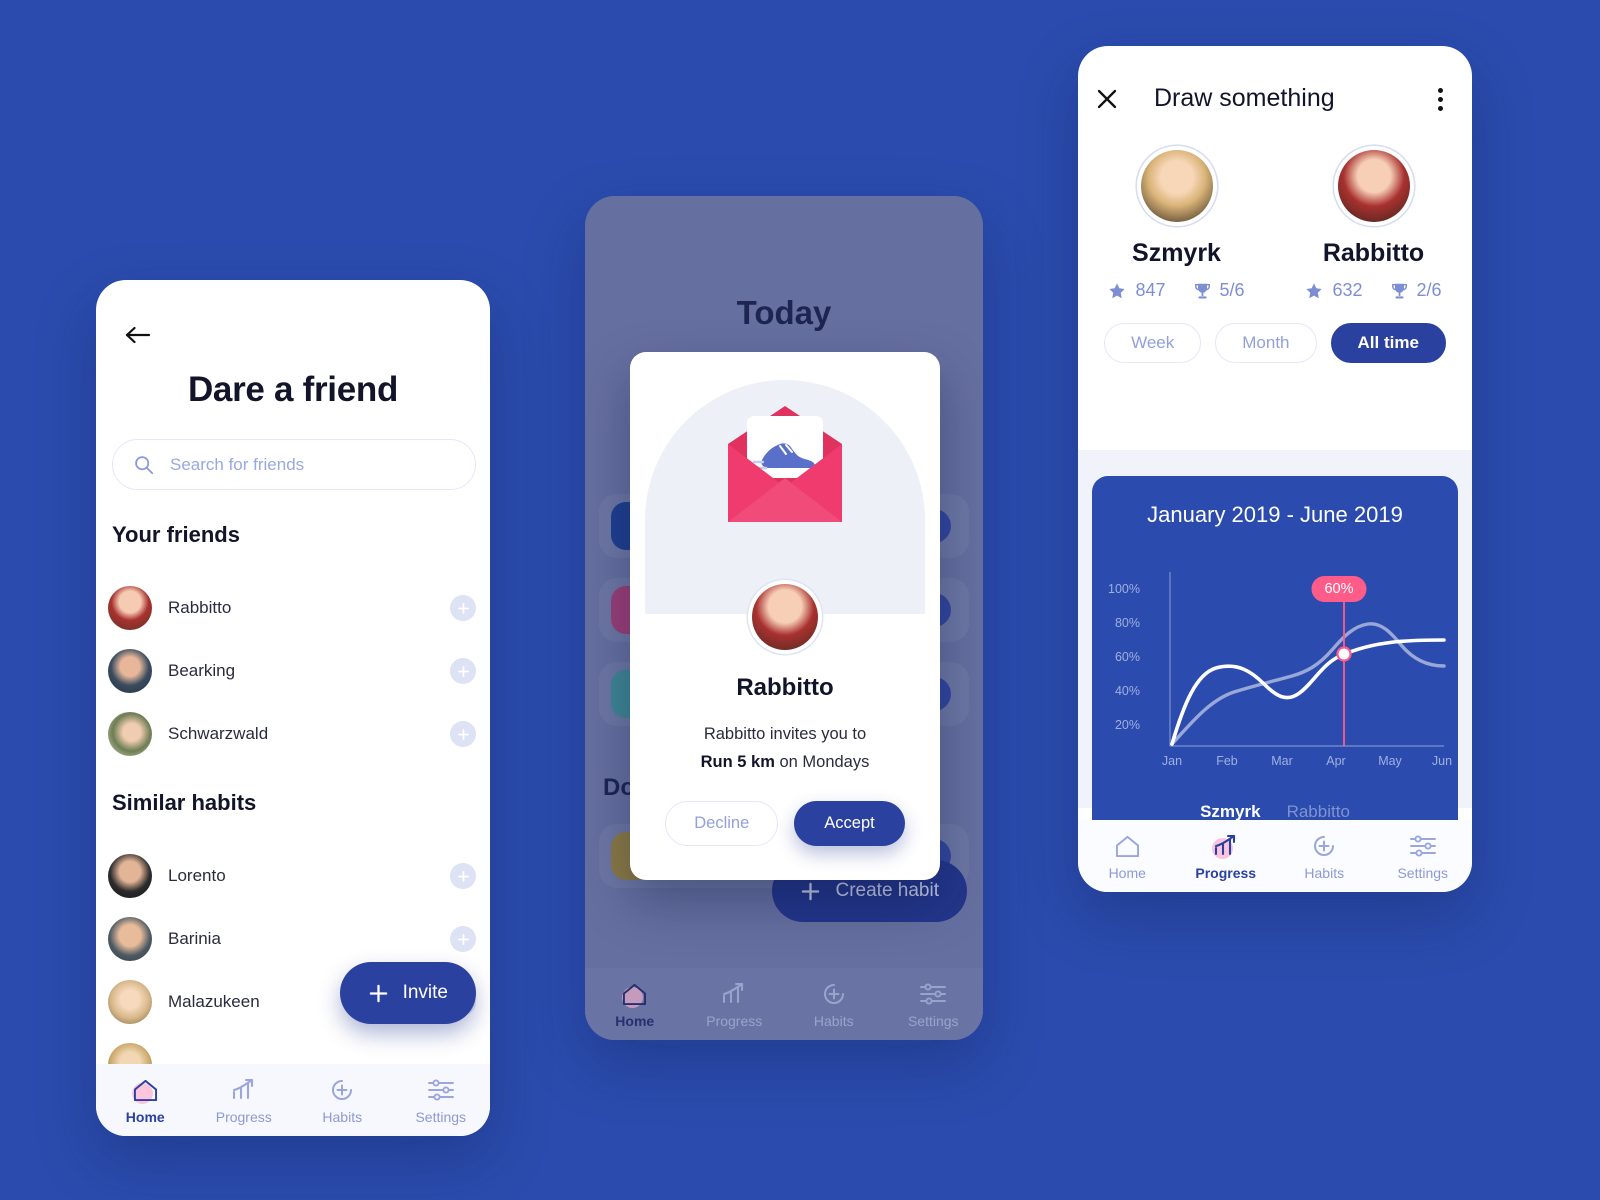 The image size is (1600, 1200). I want to click on friend-row: Lorento, so click(292, 876).